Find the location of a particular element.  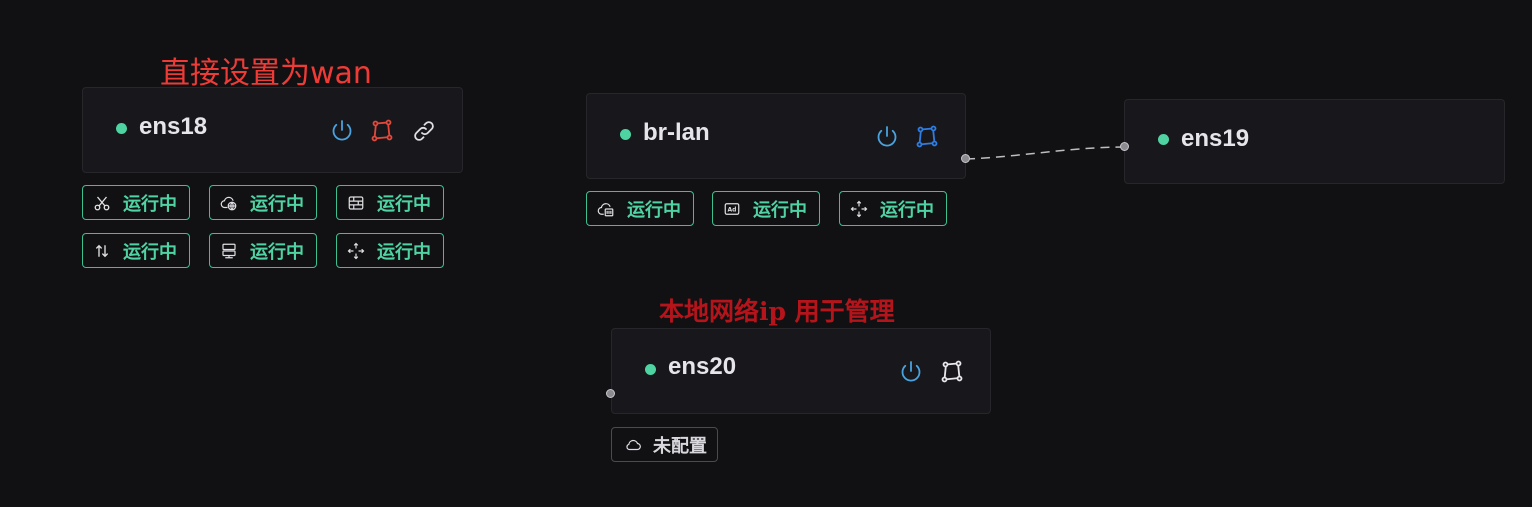

link-icon is located at coordinates (424, 131).